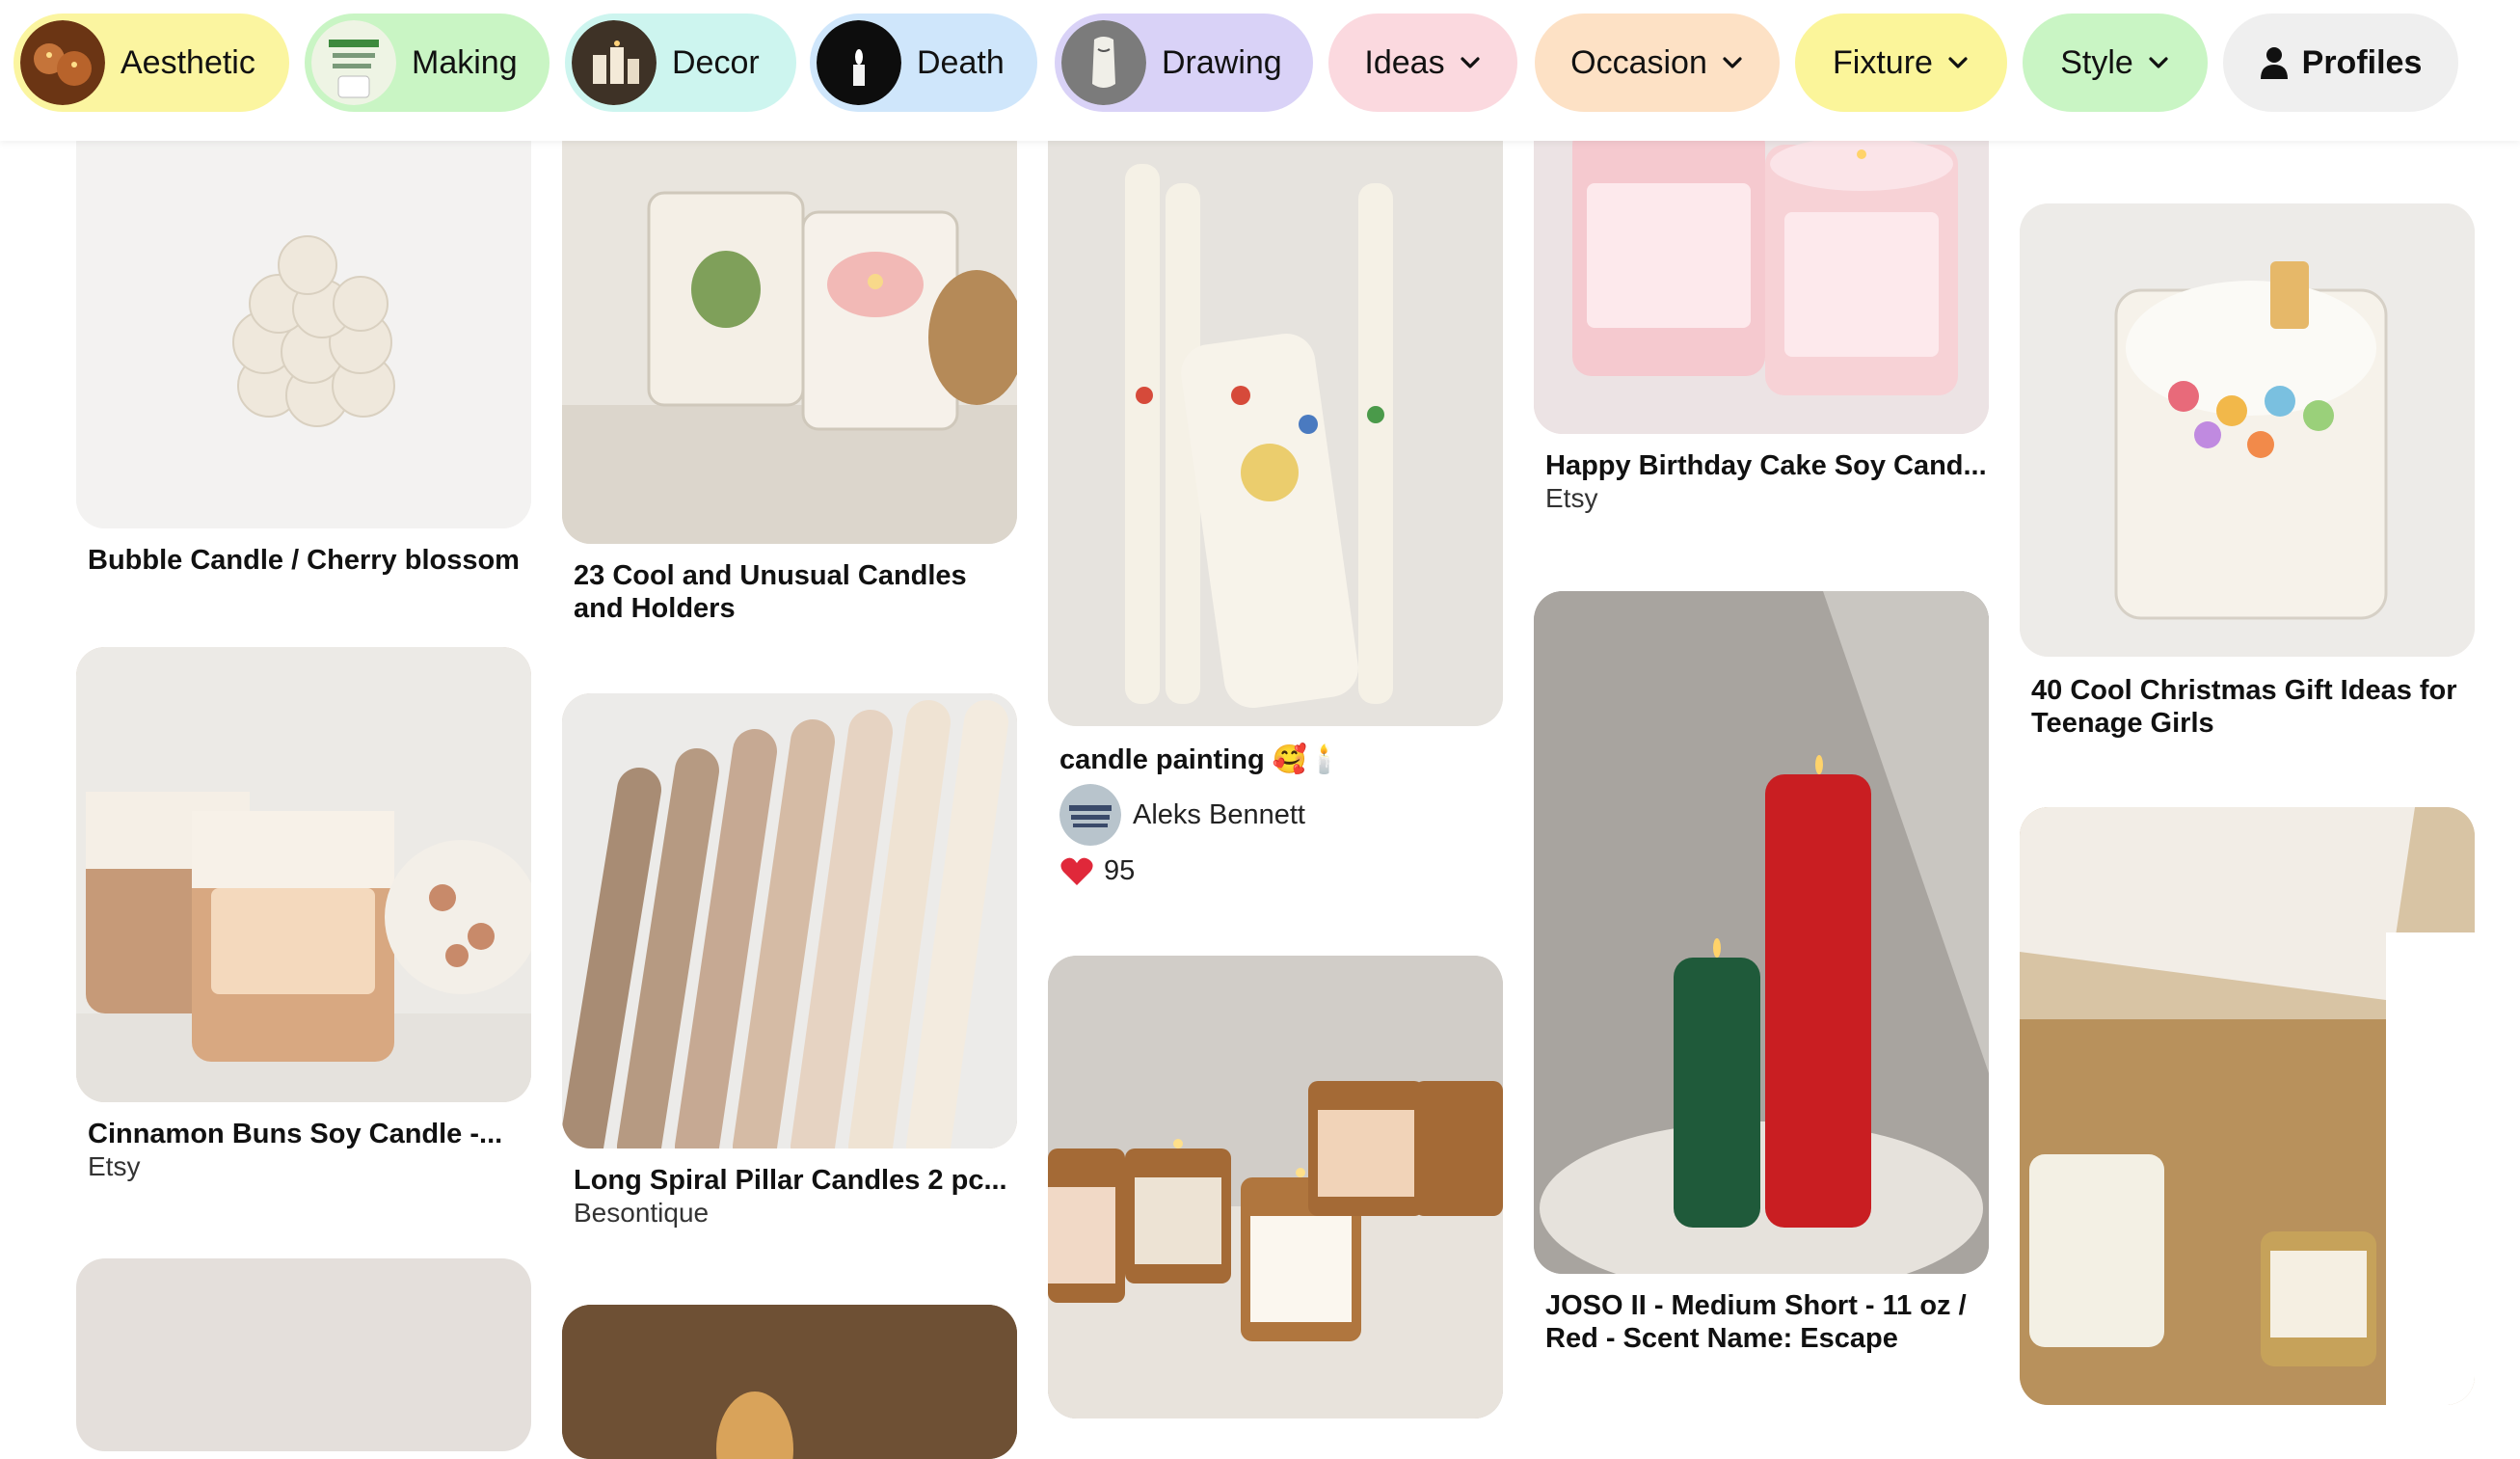 The width and height of the screenshot is (2520, 1459). I want to click on profiles-label: Profiles, so click(2362, 62).